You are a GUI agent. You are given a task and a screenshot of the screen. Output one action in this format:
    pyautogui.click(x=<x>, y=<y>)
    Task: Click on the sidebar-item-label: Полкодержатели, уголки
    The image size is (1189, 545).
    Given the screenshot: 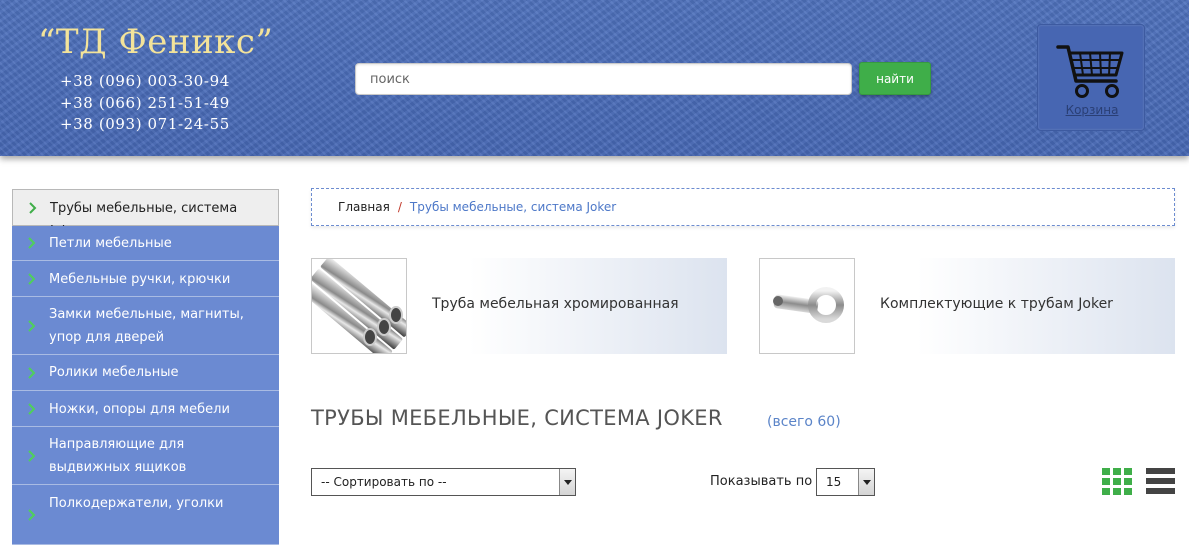 What is the action you would take?
    pyautogui.click(x=136, y=503)
    